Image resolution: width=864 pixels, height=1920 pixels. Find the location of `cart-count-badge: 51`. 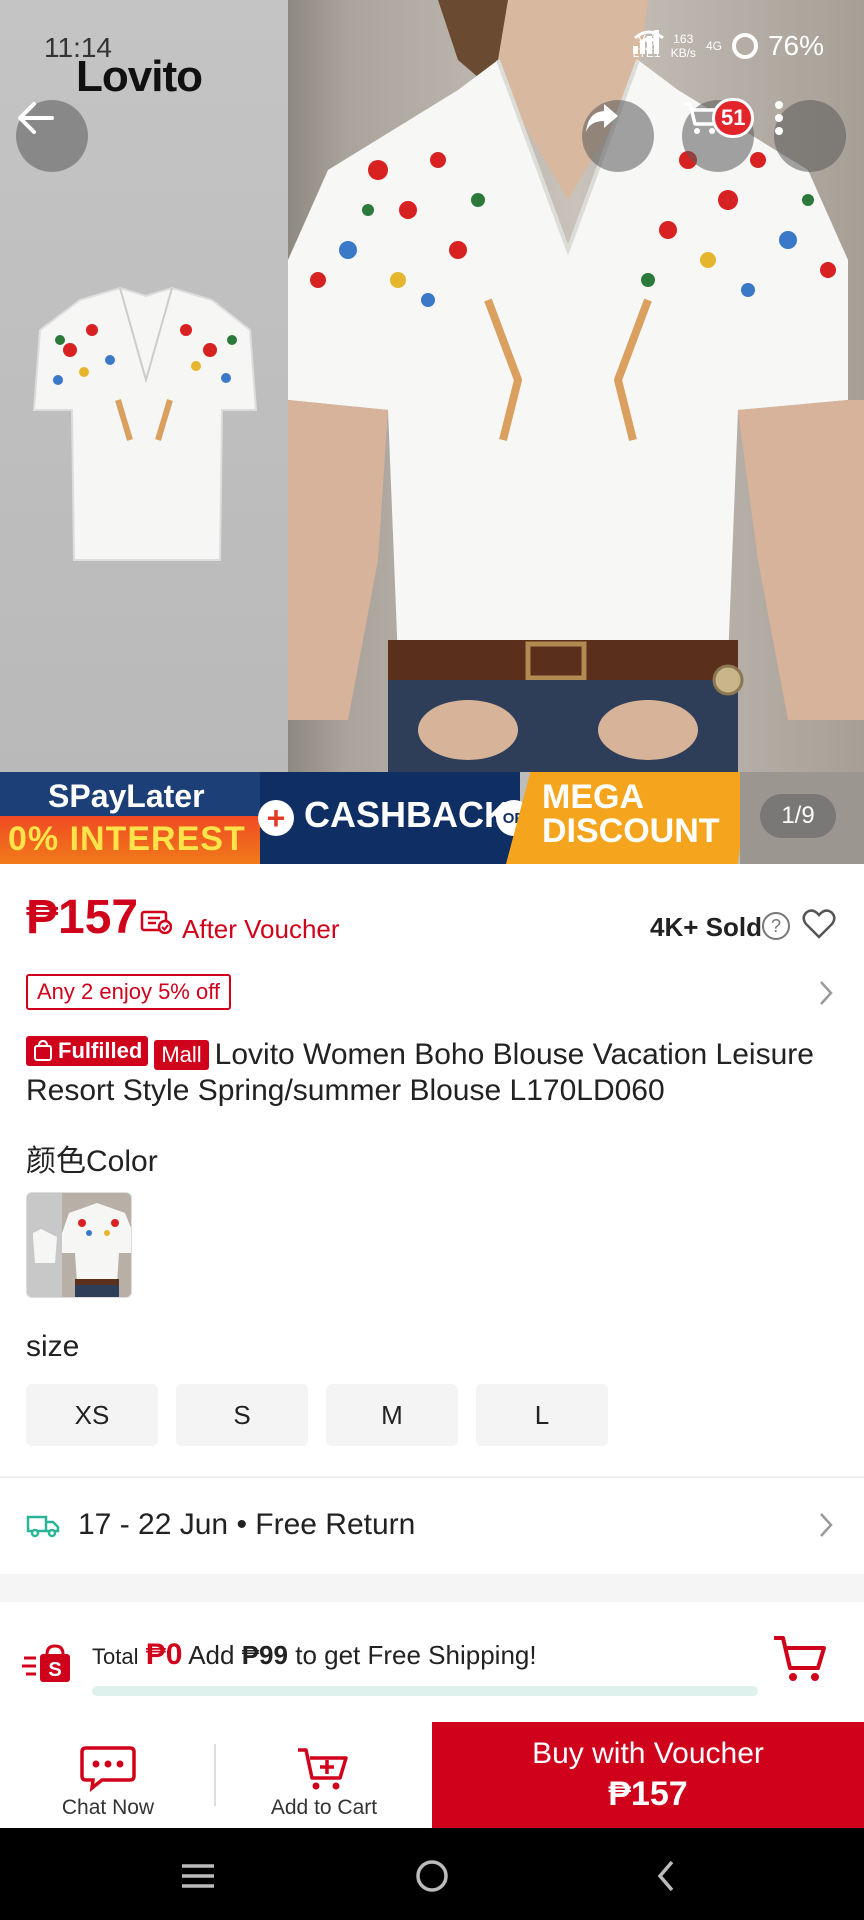

cart-count-badge: 51 is located at coordinates (733, 118).